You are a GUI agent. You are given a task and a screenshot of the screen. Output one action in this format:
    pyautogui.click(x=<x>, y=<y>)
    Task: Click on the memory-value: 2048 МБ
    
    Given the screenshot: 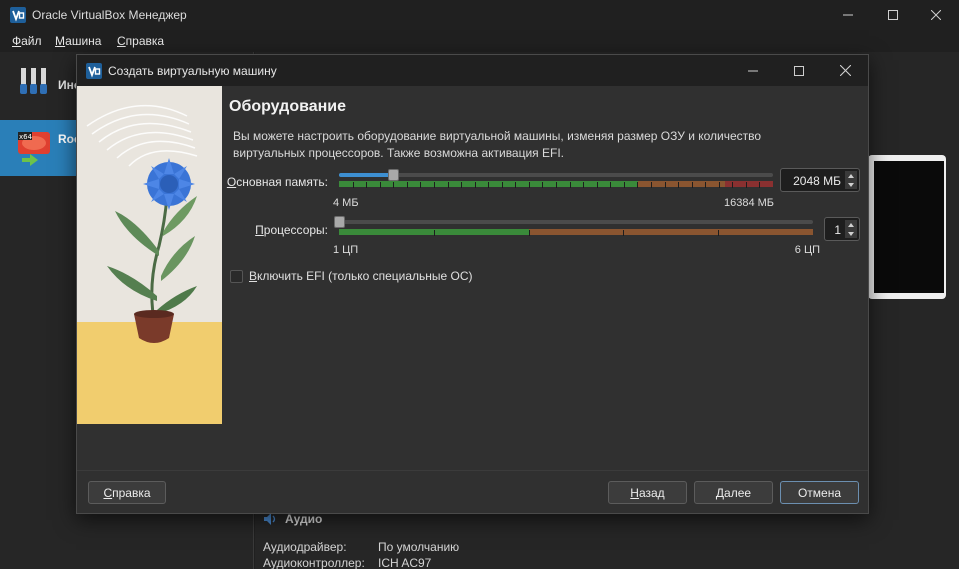 What is the action you would take?
    pyautogui.click(x=817, y=181)
    